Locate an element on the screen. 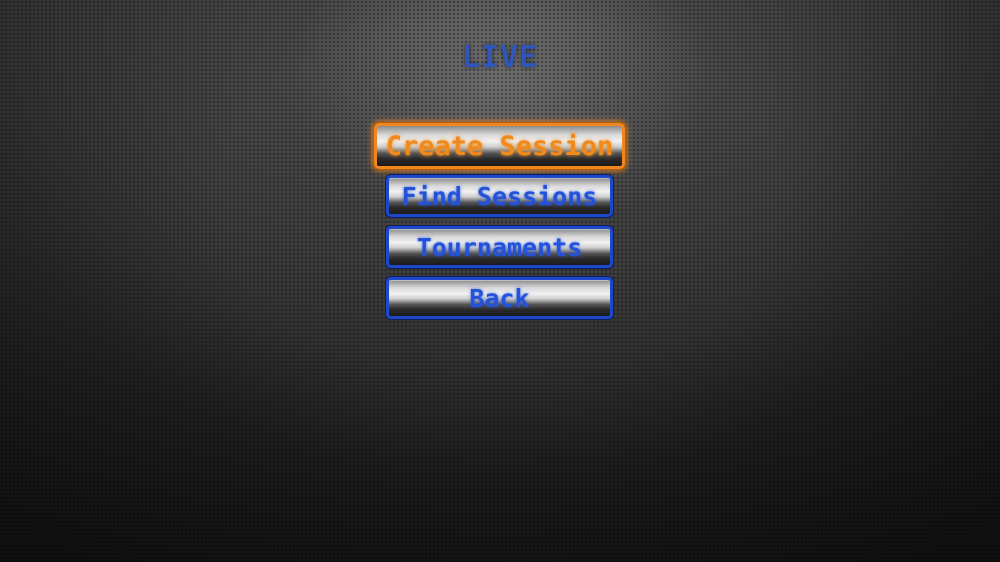 Image resolution: width=1000 pixels, height=562 pixels. create-session-button: Create Session is located at coordinates (499, 146).